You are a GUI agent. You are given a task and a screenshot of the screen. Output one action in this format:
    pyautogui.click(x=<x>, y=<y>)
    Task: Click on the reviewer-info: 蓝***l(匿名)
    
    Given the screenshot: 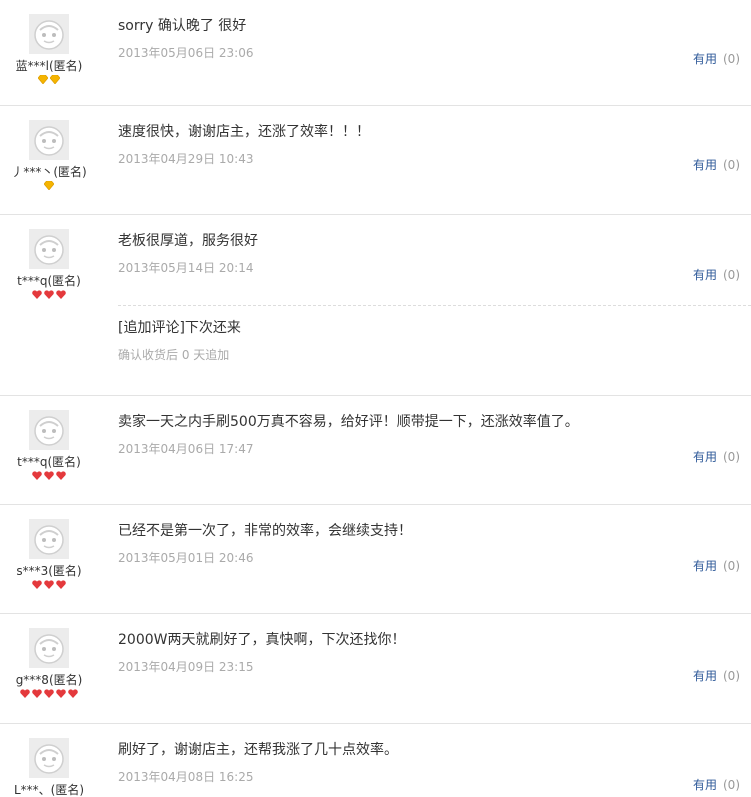 What is the action you would take?
    pyautogui.click(x=49, y=49)
    